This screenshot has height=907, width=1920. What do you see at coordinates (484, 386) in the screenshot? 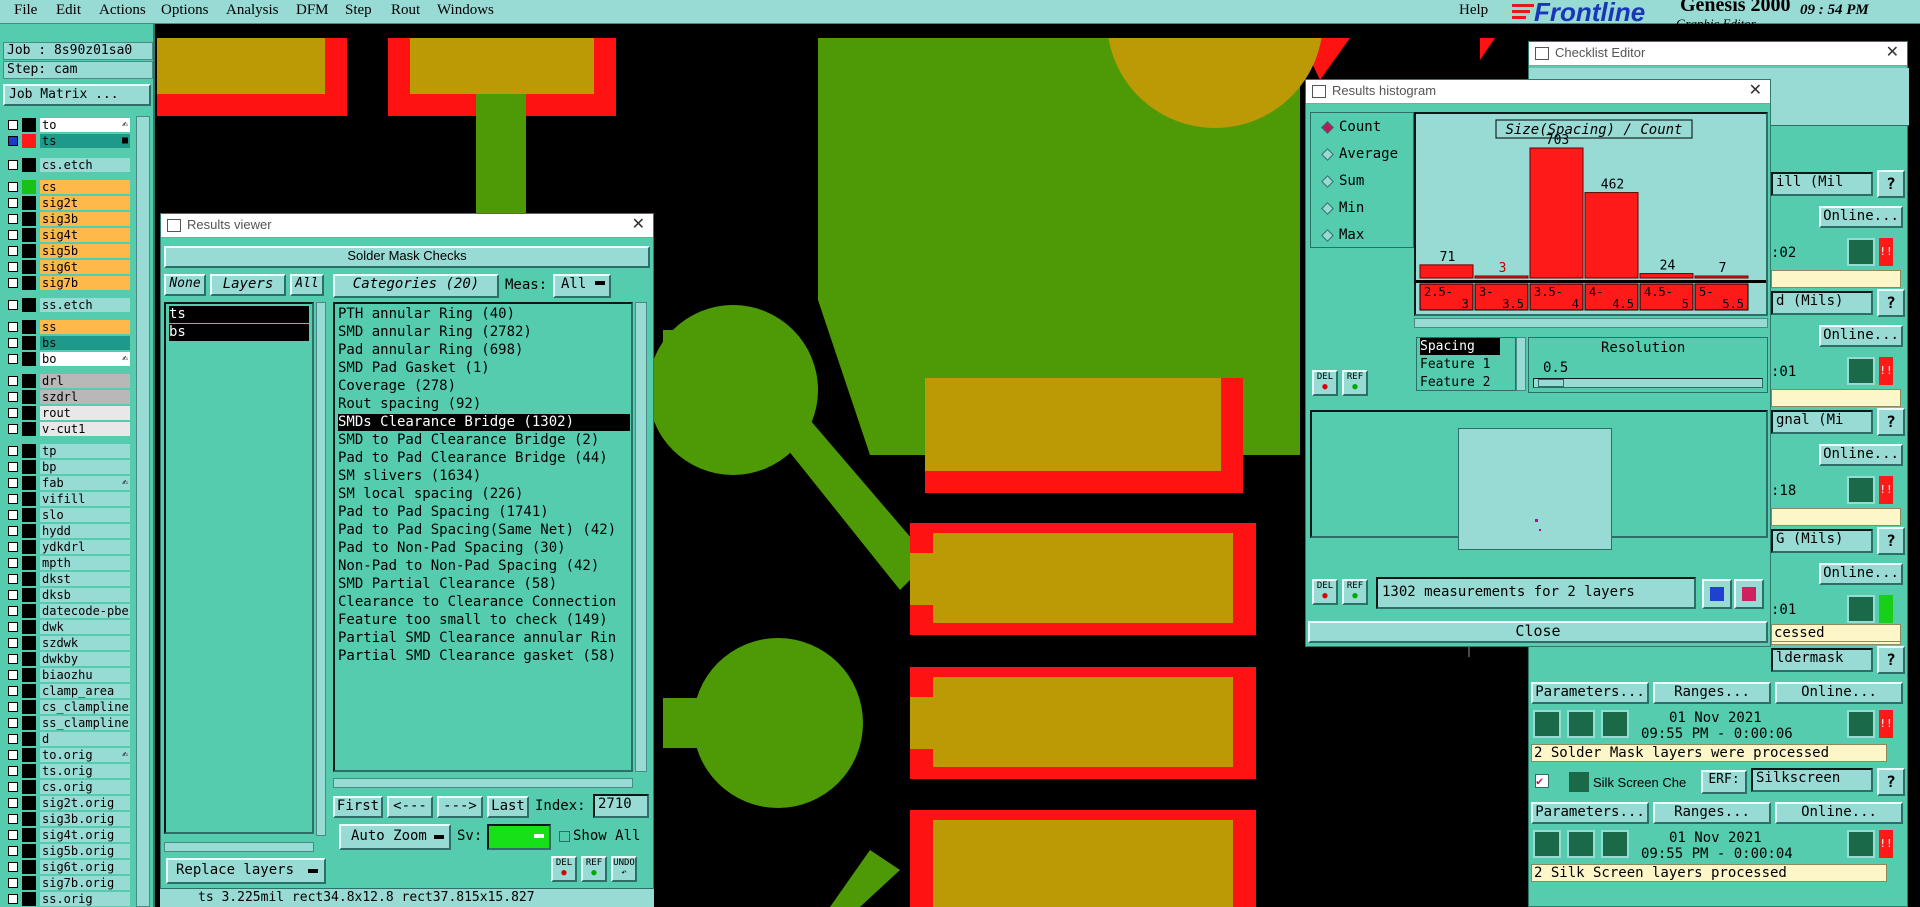
I see `category-item: Coverage (278)` at bounding box center [484, 386].